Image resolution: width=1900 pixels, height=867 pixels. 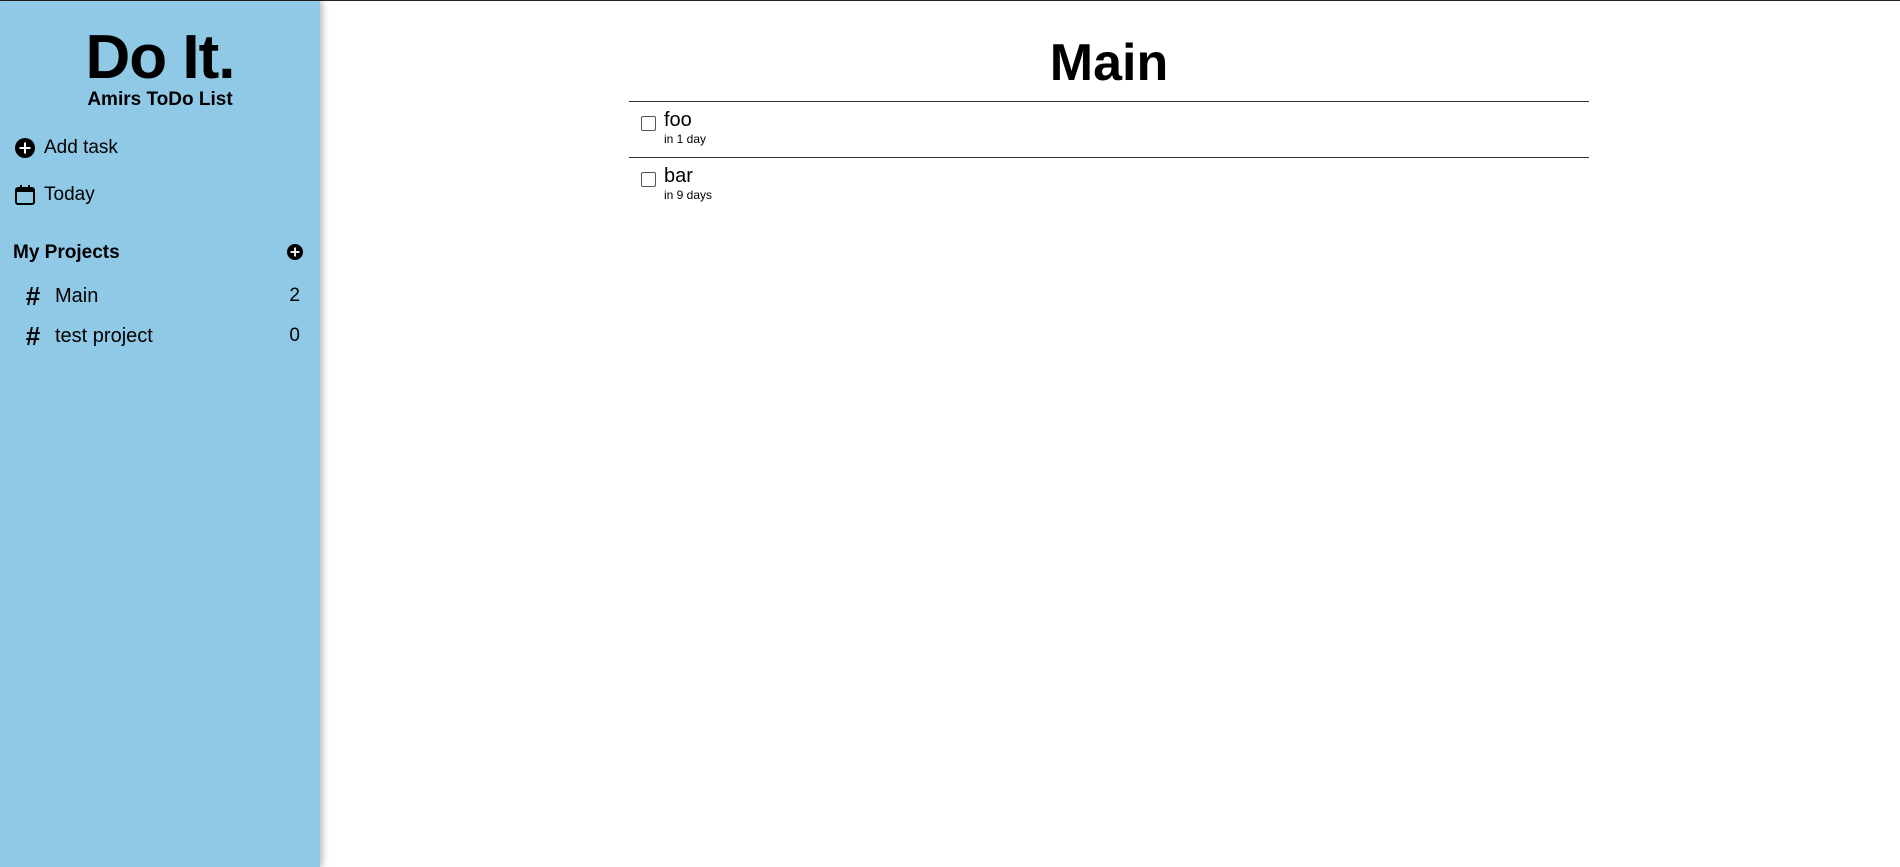 What do you see at coordinates (1109, 129) in the screenshot?
I see `task-item: foo in 1 day` at bounding box center [1109, 129].